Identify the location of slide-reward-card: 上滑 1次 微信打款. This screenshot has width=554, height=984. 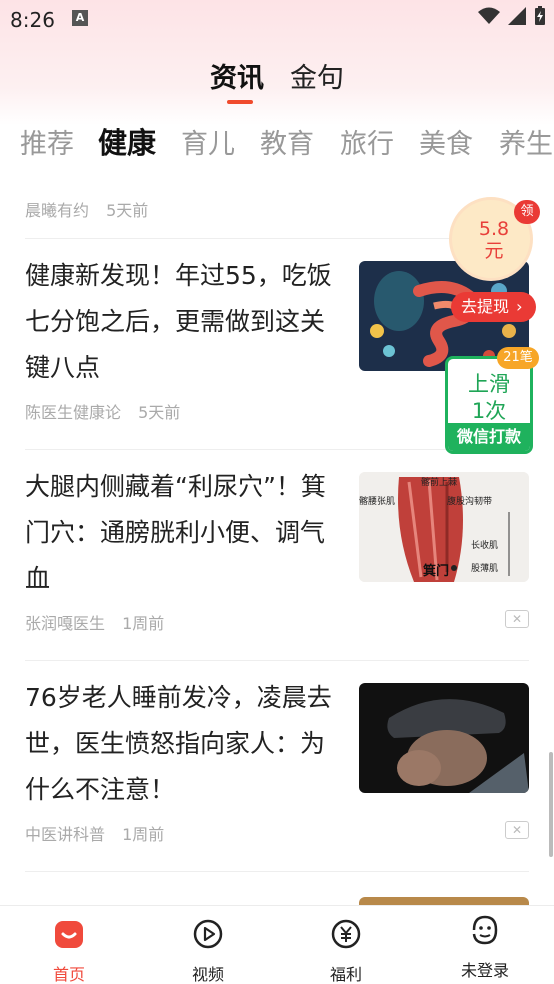
(489, 405).